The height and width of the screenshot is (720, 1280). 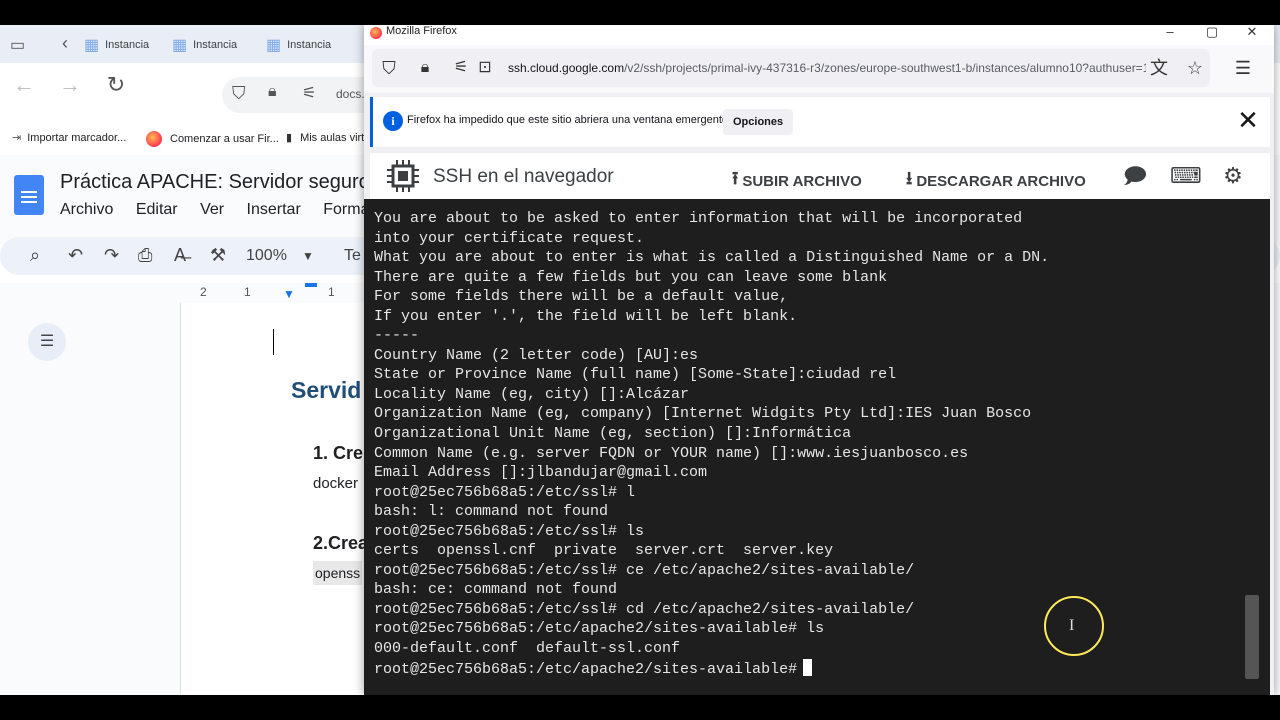 I want to click on maximize-icon: ▢, so click(x=1212, y=32).